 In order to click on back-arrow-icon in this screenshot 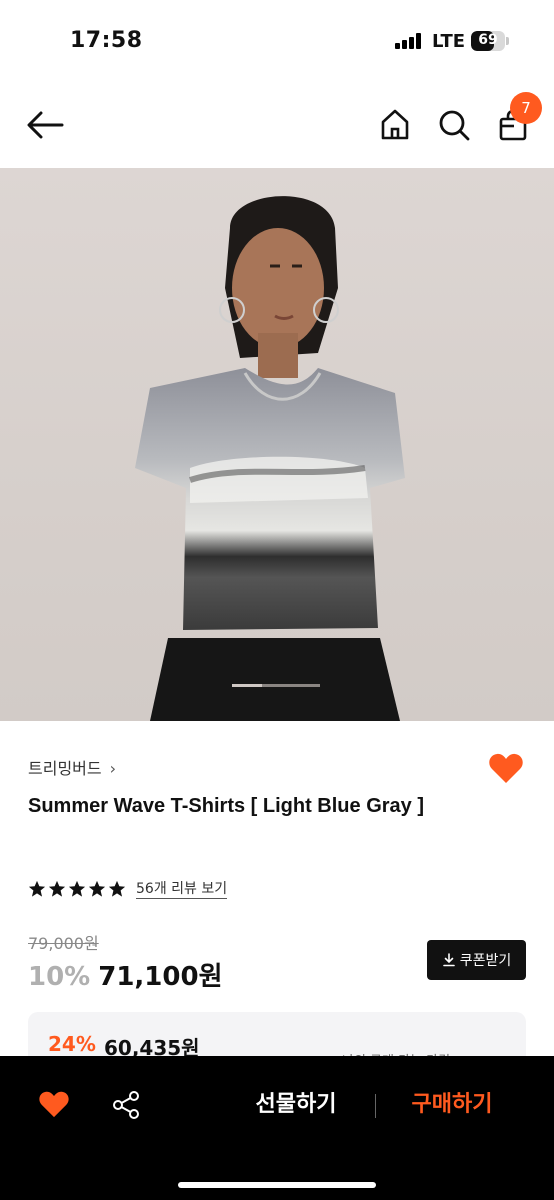, I will do `click(45, 125)`.